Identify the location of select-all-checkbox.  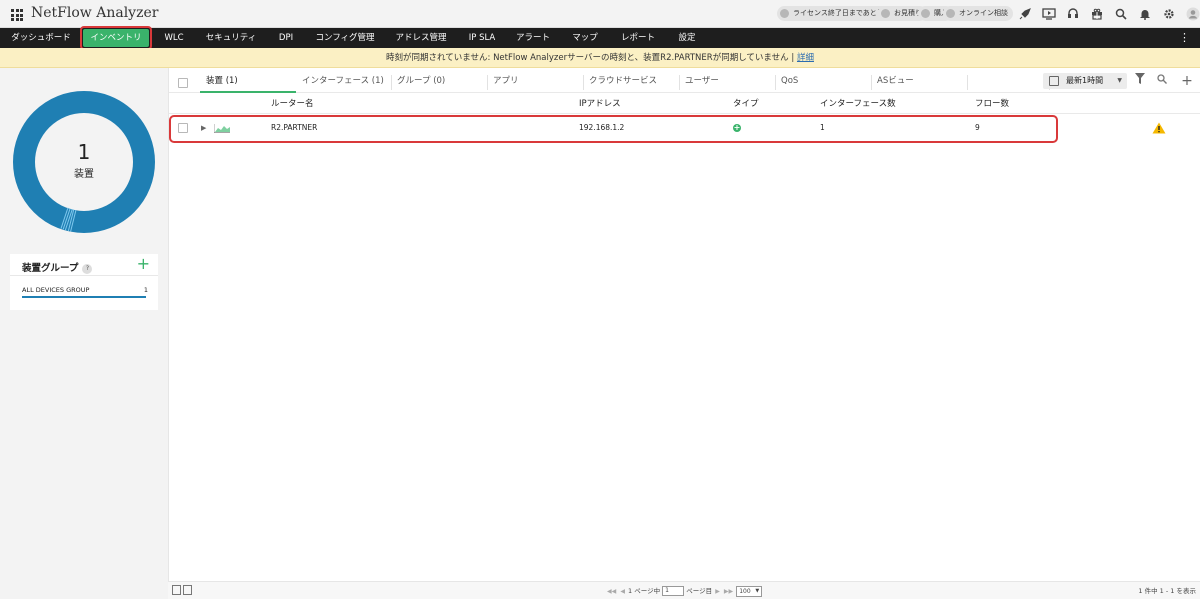
(183, 83).